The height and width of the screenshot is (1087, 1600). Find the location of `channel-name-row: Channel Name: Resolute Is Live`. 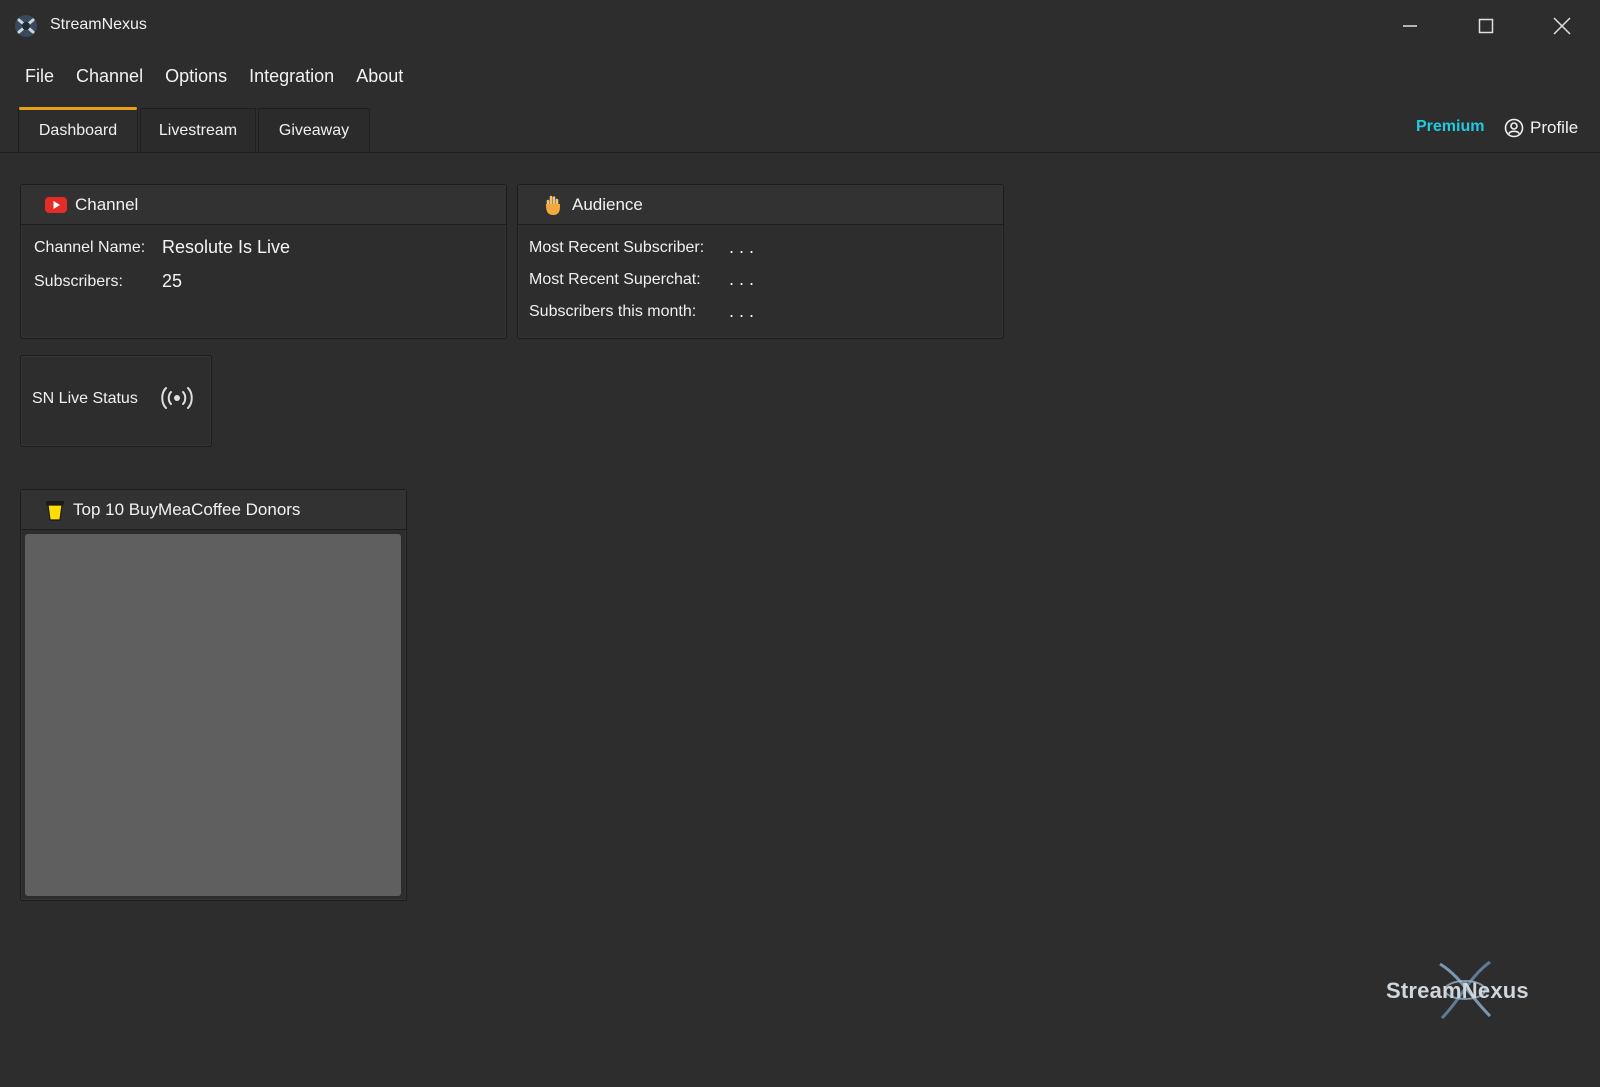

channel-name-row: Channel Name: Resolute Is Live is located at coordinates (162, 247).